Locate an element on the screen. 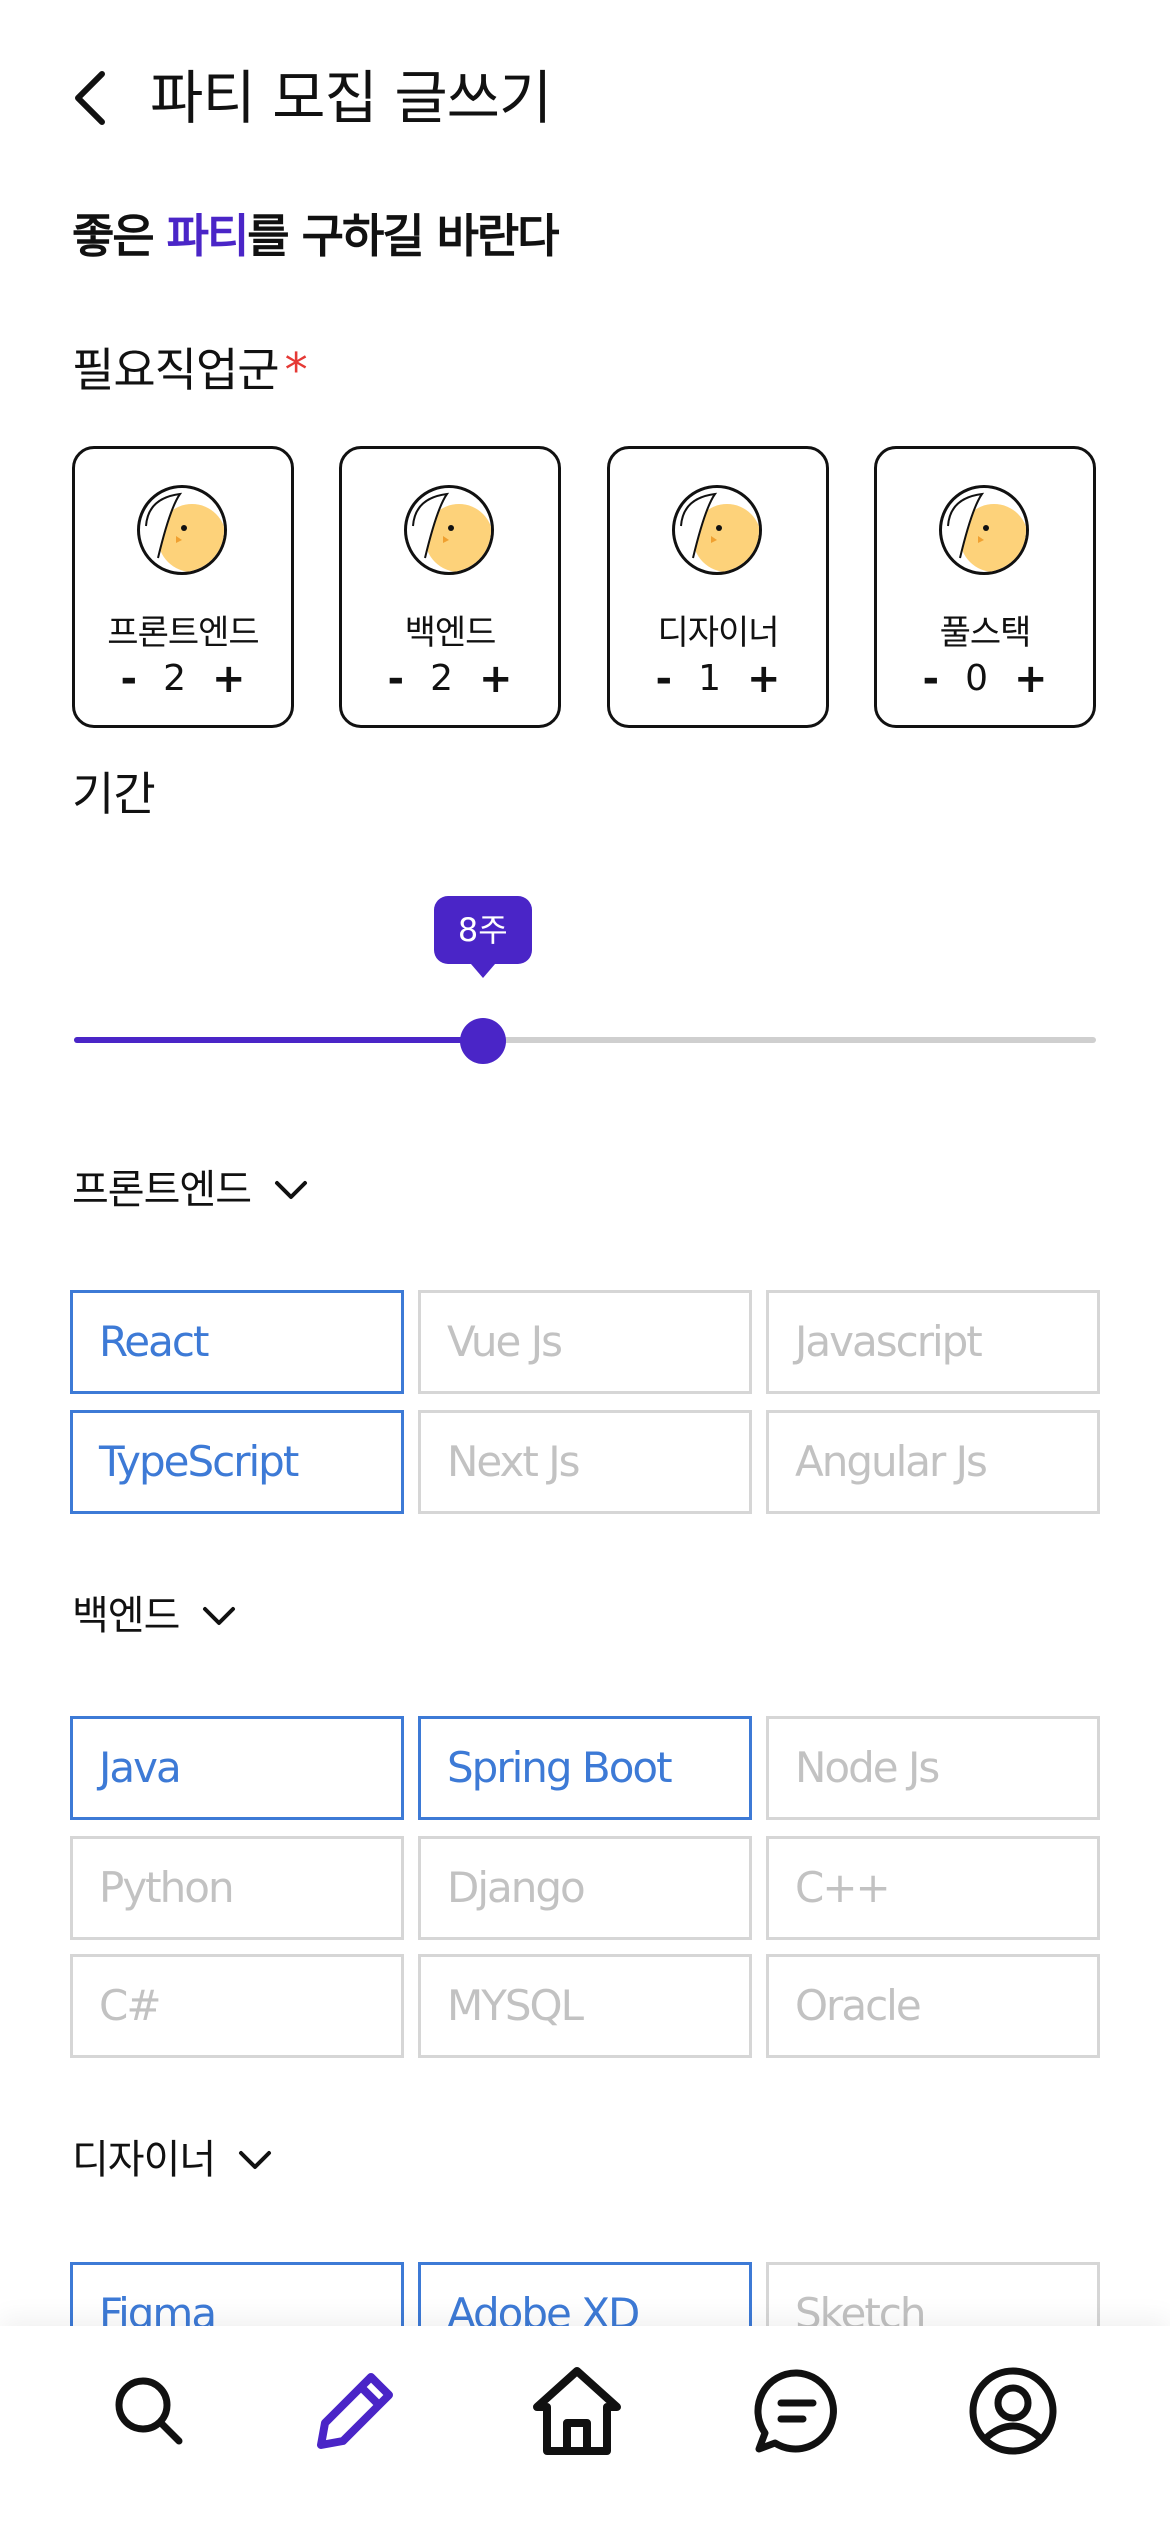  role-name: 프론트엔드 is located at coordinates (183, 633).